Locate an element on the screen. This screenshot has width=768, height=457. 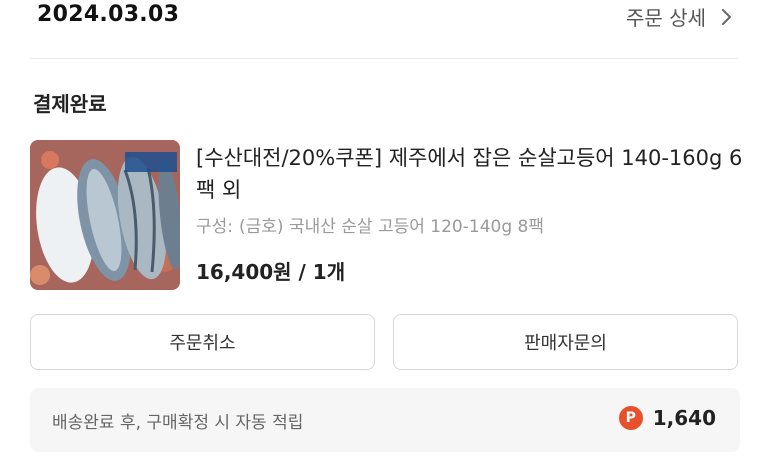
order-status: 결제완료 is located at coordinates (70, 104).